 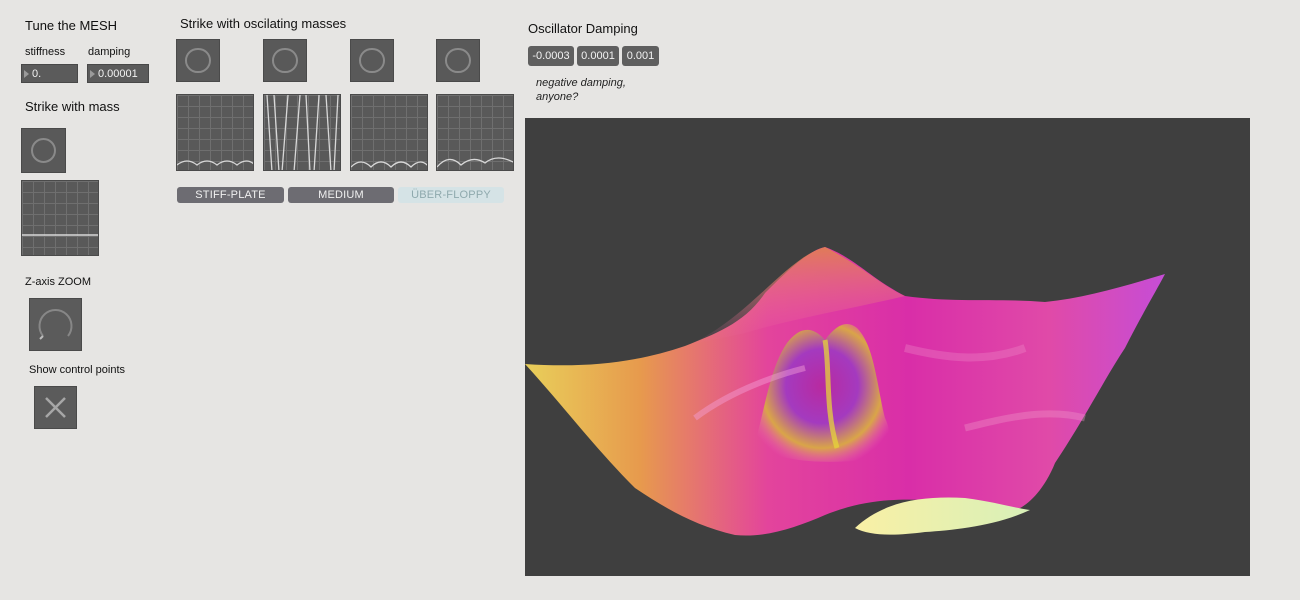 I want to click on mesh-title: Tune the MESH, so click(x=71, y=25).